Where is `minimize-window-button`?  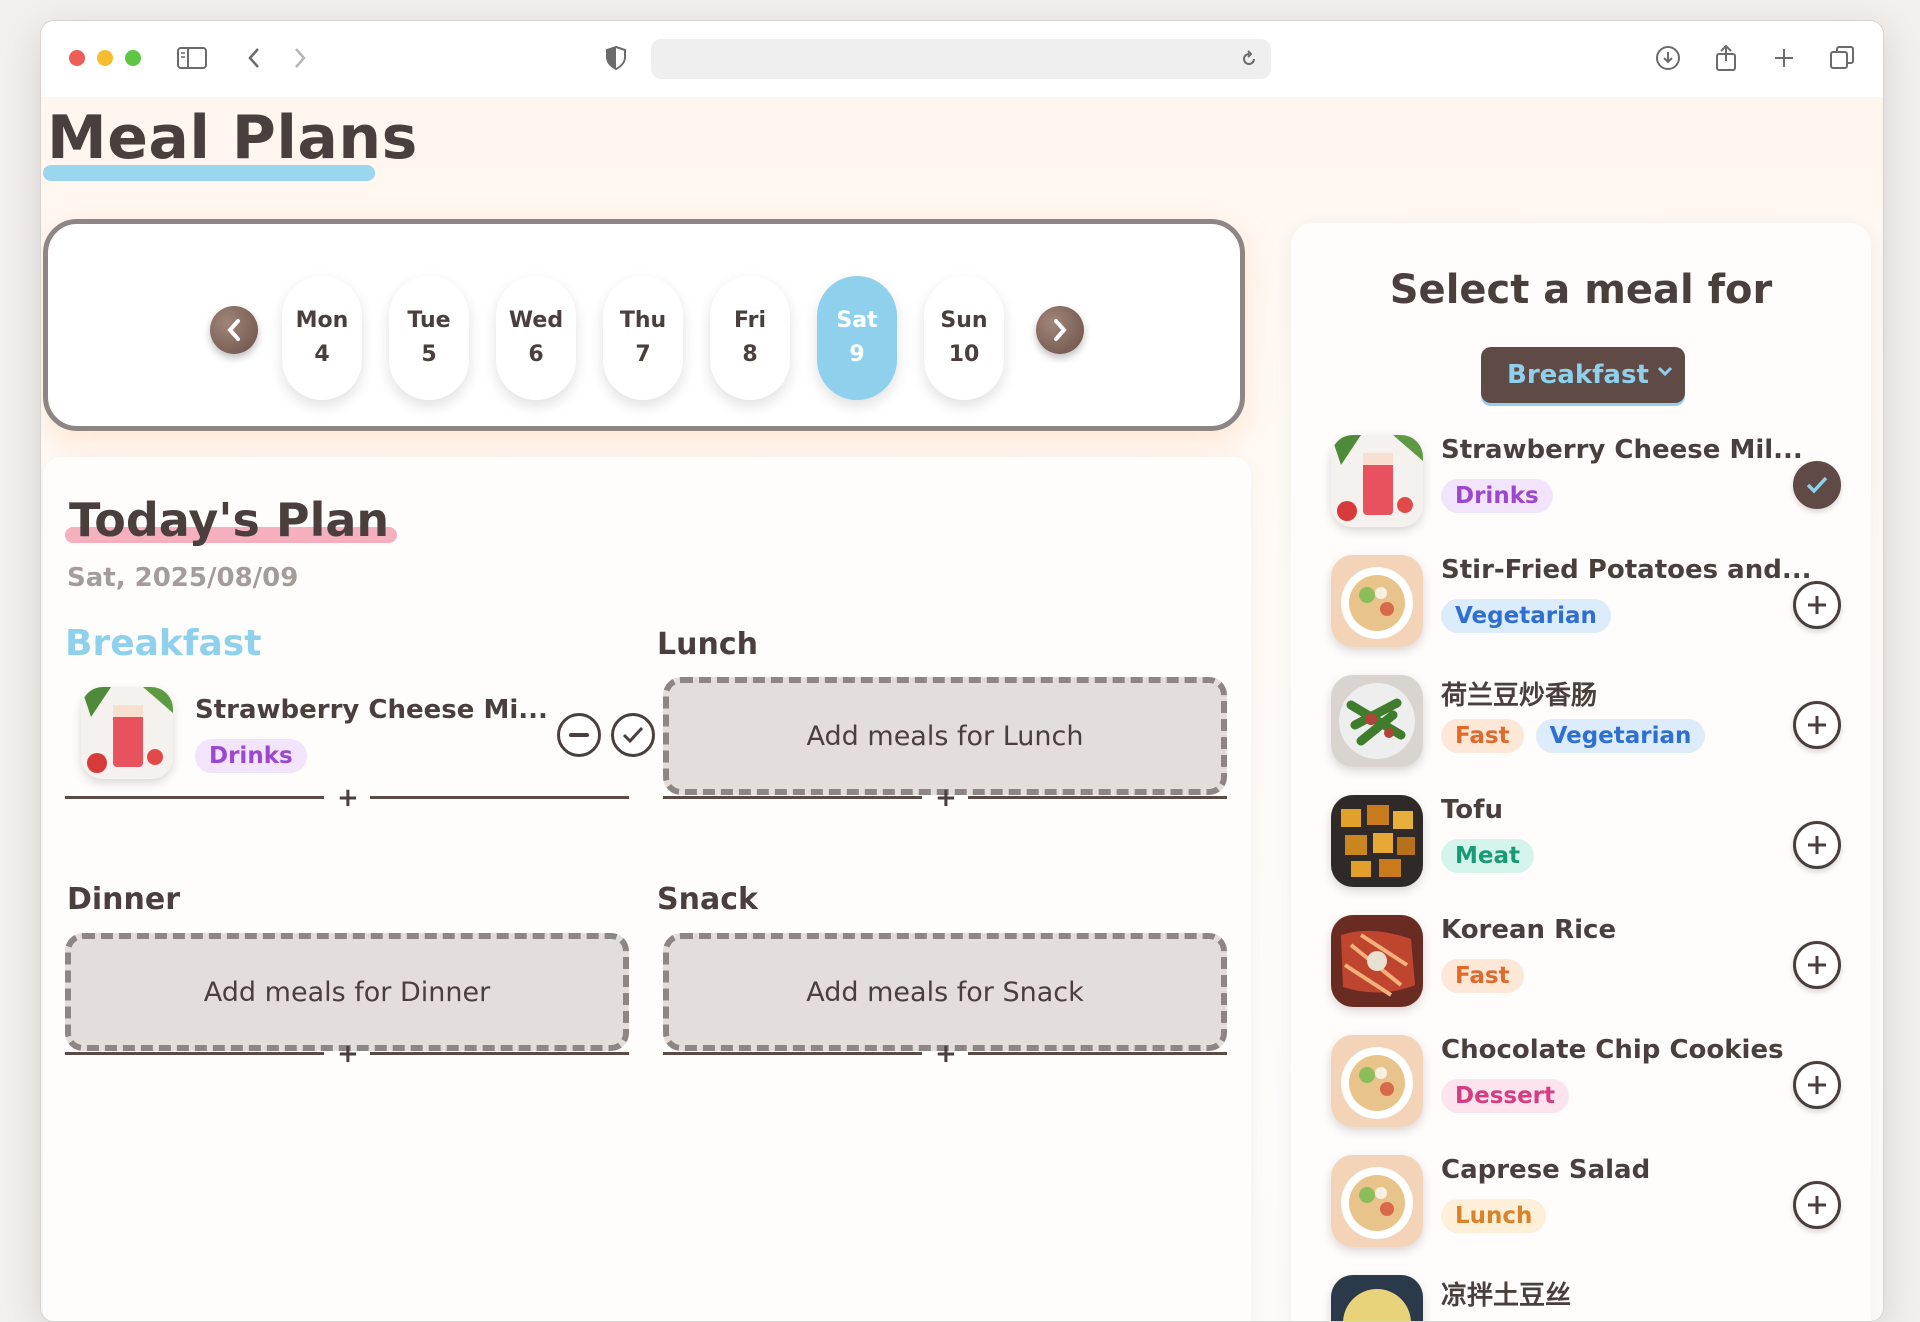
minimize-window-button is located at coordinates (105, 58).